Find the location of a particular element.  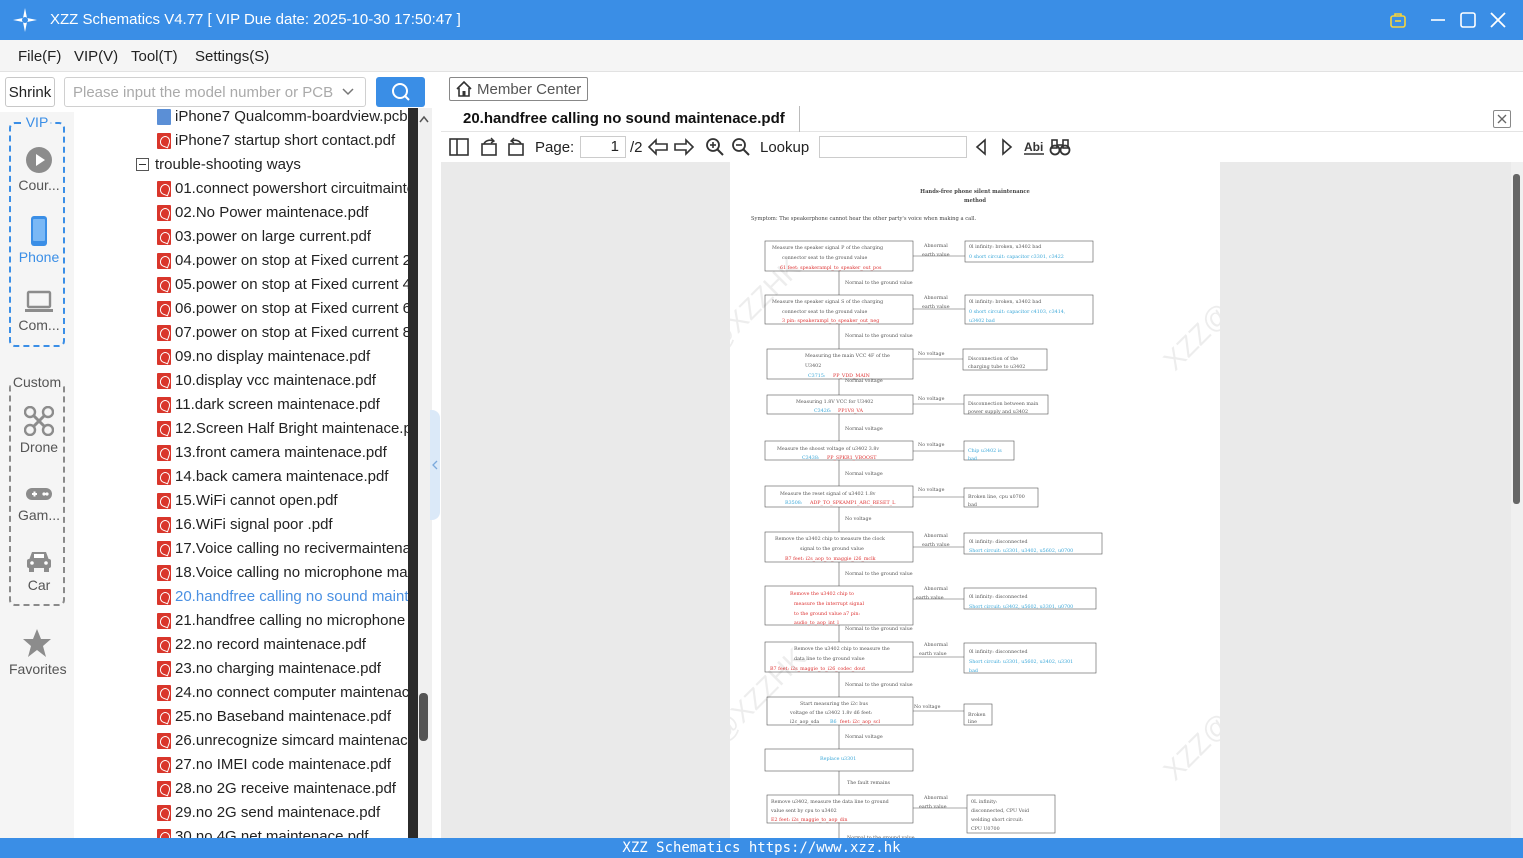

tree-file: 11.dark screen maintenace.pdf is located at coordinates (241, 406).